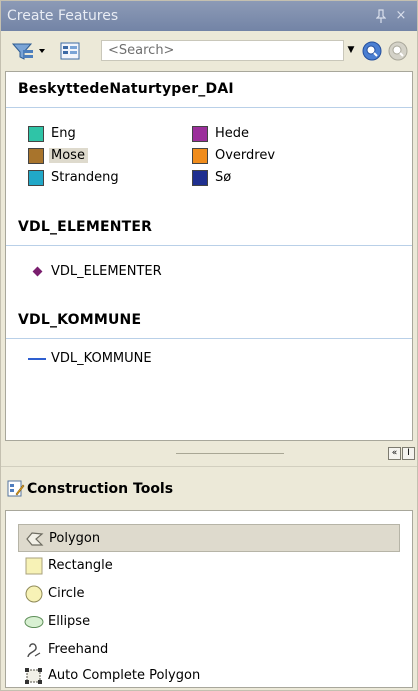 This screenshot has width=418, height=691. What do you see at coordinates (245, 155) in the screenshot?
I see `template-label: Overdrev` at bounding box center [245, 155].